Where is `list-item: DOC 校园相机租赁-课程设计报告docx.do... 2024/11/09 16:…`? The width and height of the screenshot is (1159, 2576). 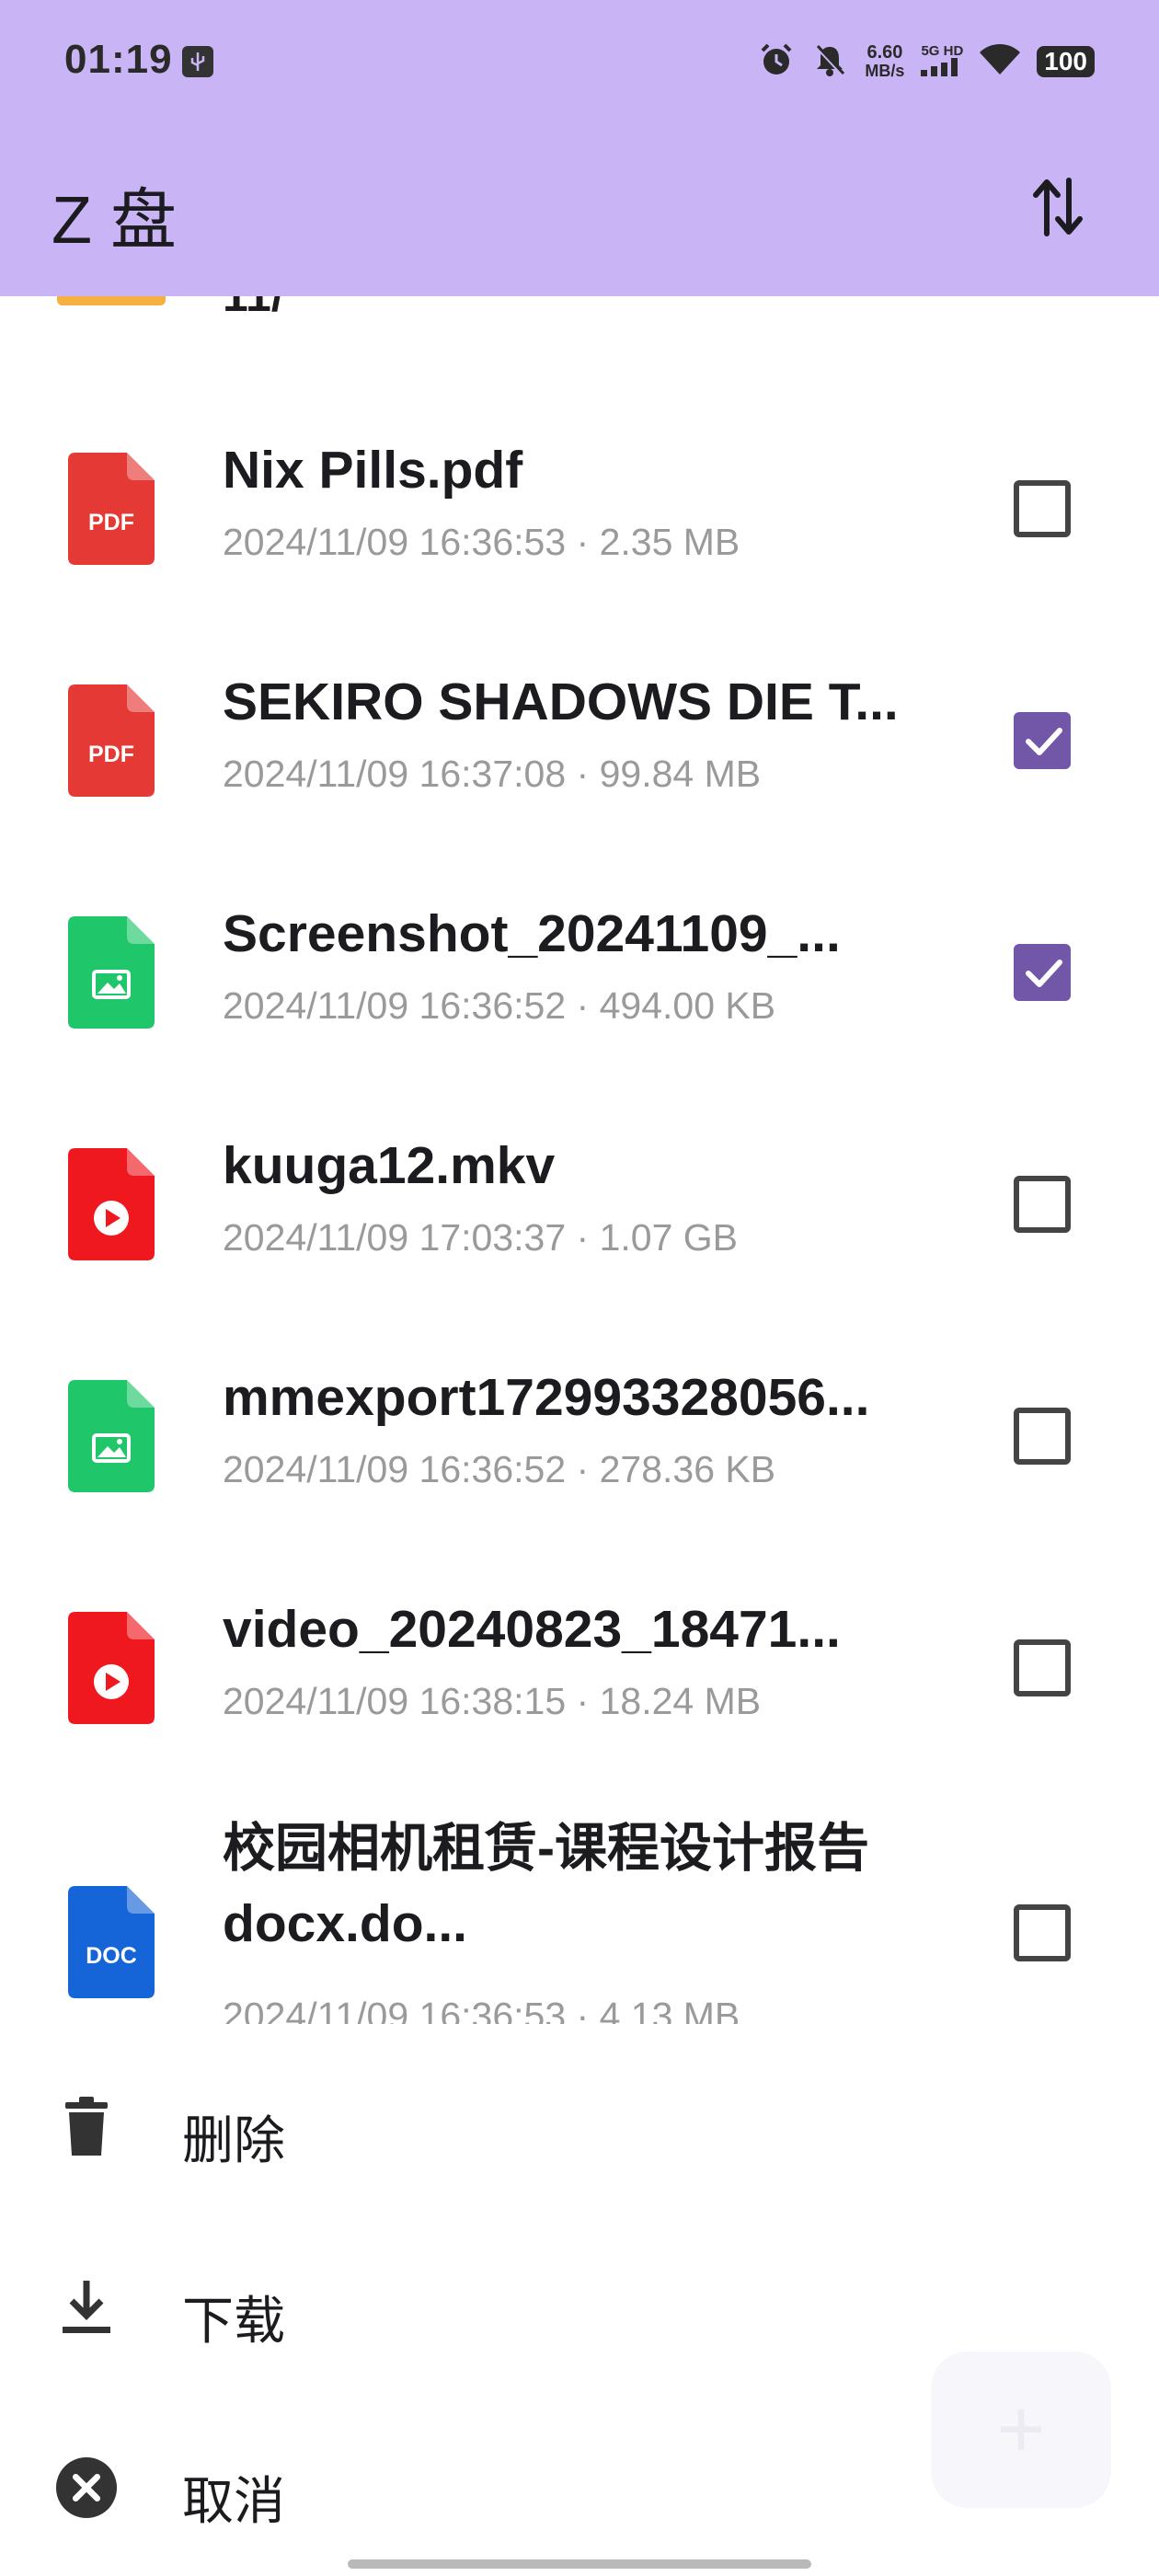 list-item: DOC 校园相机租赁-课程设计报告docx.do... 2024/11/09 16:… is located at coordinates (579, 1921).